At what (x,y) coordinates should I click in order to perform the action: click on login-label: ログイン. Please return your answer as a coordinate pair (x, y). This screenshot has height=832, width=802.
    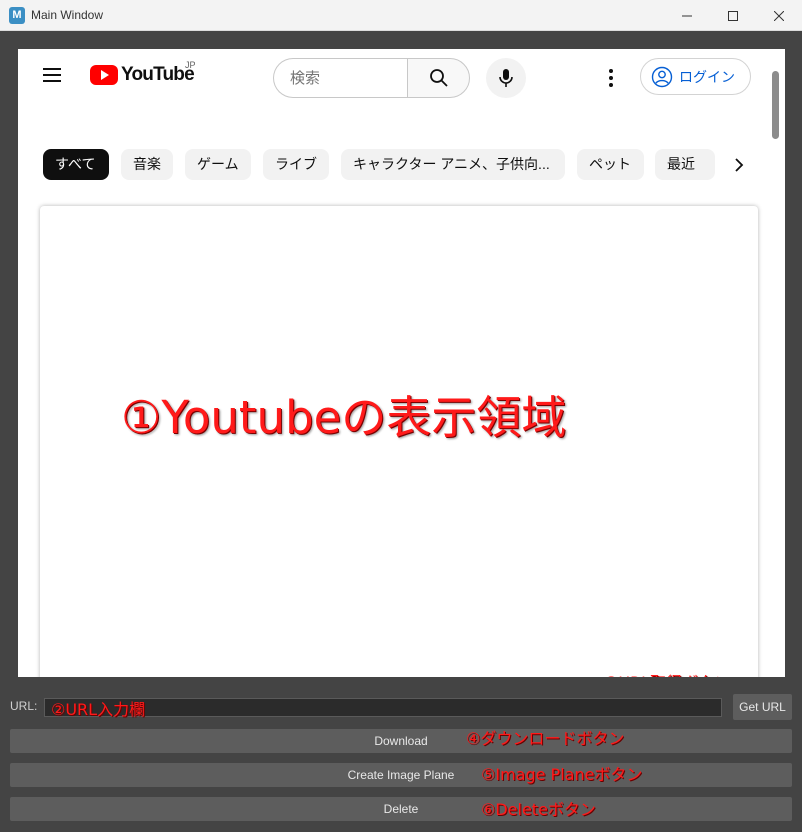
    Looking at the image, I should click on (707, 76).